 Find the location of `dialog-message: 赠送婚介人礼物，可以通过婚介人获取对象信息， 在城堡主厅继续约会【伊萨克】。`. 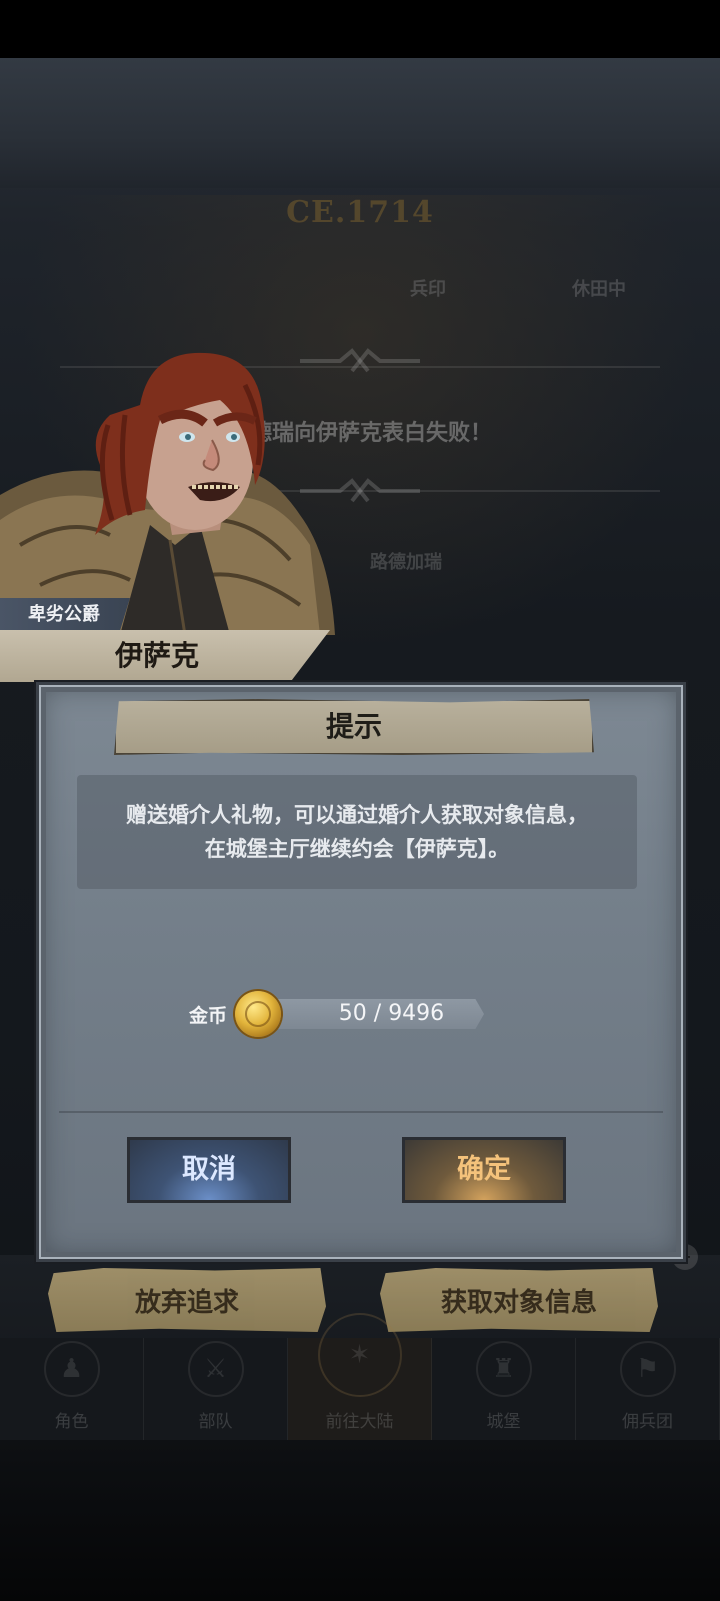

dialog-message: 赠送婚介人礼物，可以通过婚介人获取对象信息， 在城堡主厅继续约会【伊萨克】。 is located at coordinates (357, 832).